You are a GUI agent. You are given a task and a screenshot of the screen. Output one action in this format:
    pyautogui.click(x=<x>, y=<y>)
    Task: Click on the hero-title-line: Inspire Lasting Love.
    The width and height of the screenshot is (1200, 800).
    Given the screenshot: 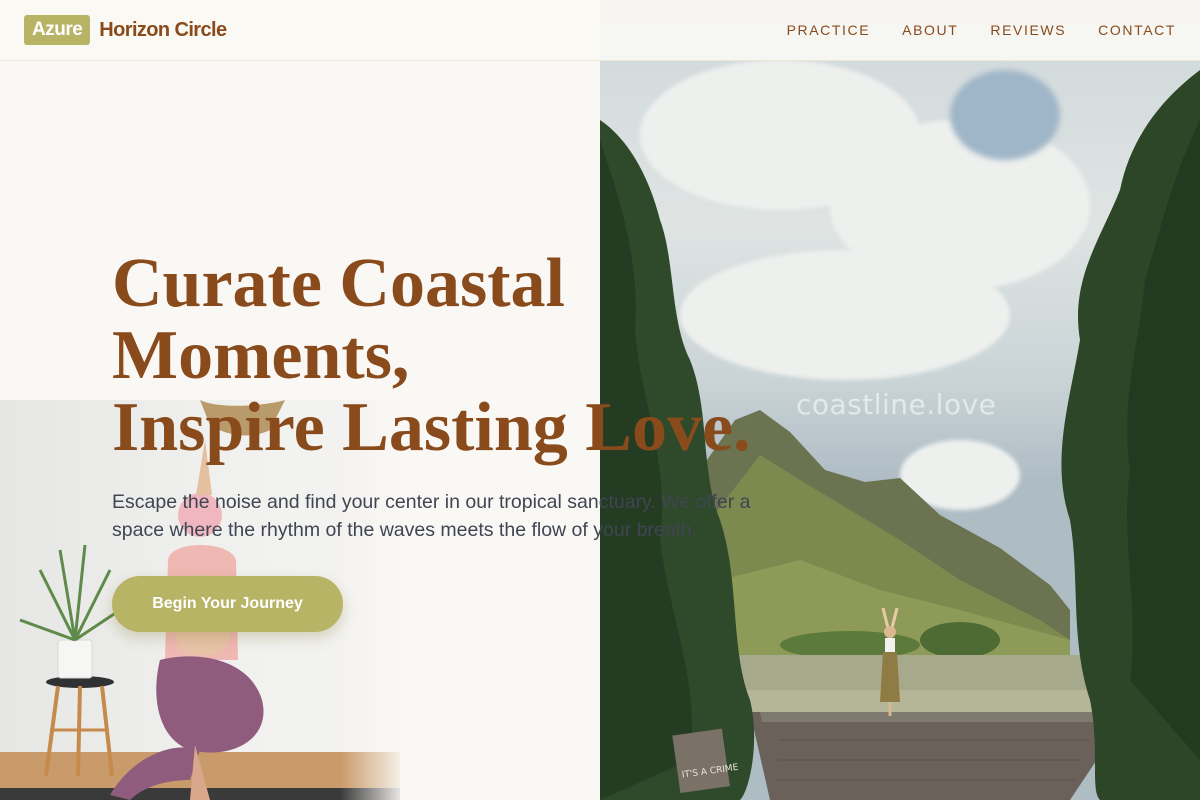 What is the action you would take?
    pyautogui.click(x=431, y=427)
    